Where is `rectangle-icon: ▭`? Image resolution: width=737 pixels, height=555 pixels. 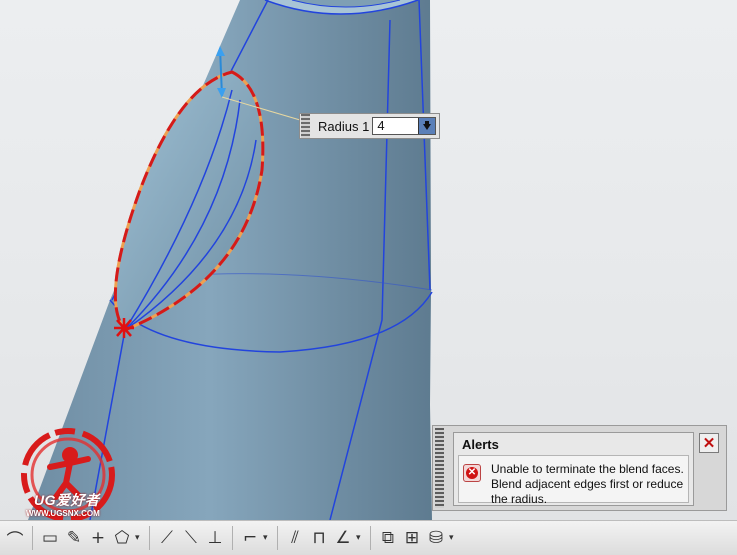 rectangle-icon: ▭ is located at coordinates (50, 538).